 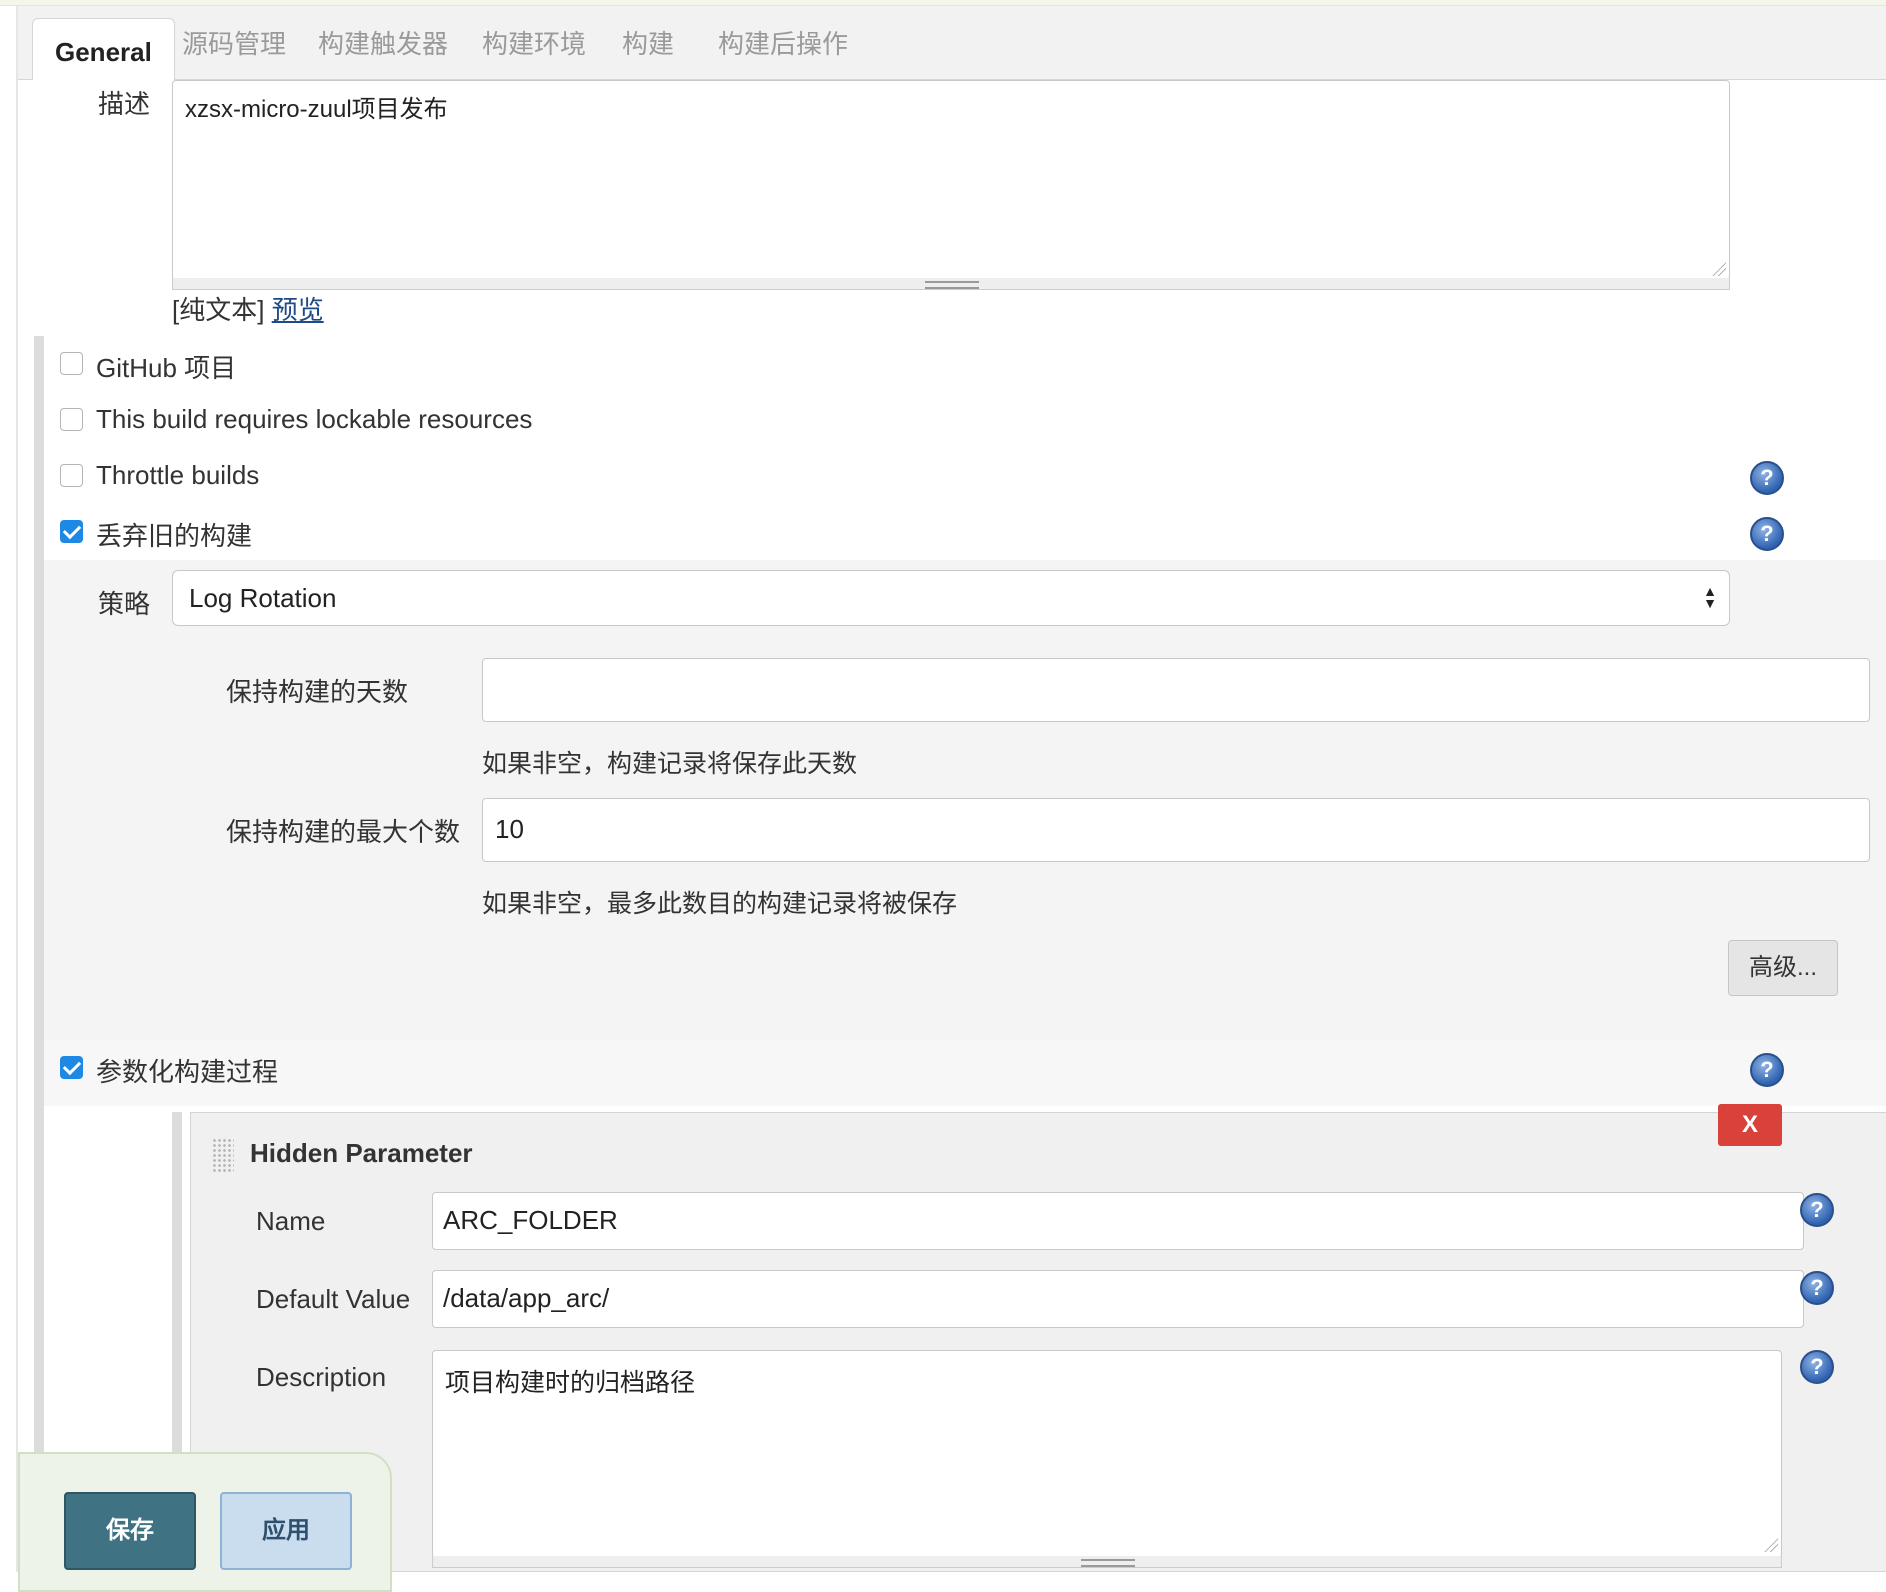 What do you see at coordinates (1118, 1221) in the screenshot?
I see `param-name-input: ARC_FOLDER` at bounding box center [1118, 1221].